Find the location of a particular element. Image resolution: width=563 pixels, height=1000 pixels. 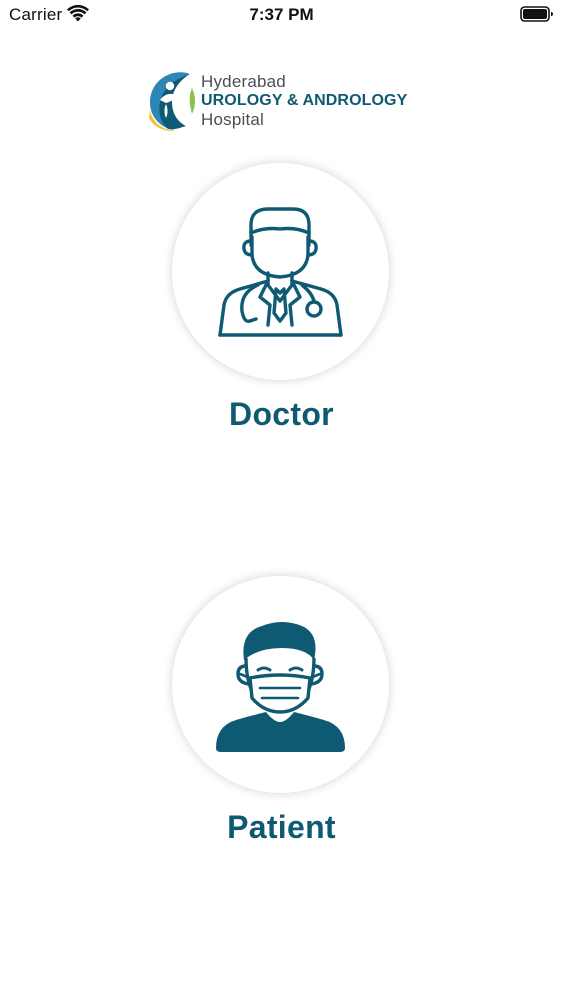

status-time: 7:37 PM is located at coordinates (281, 14).